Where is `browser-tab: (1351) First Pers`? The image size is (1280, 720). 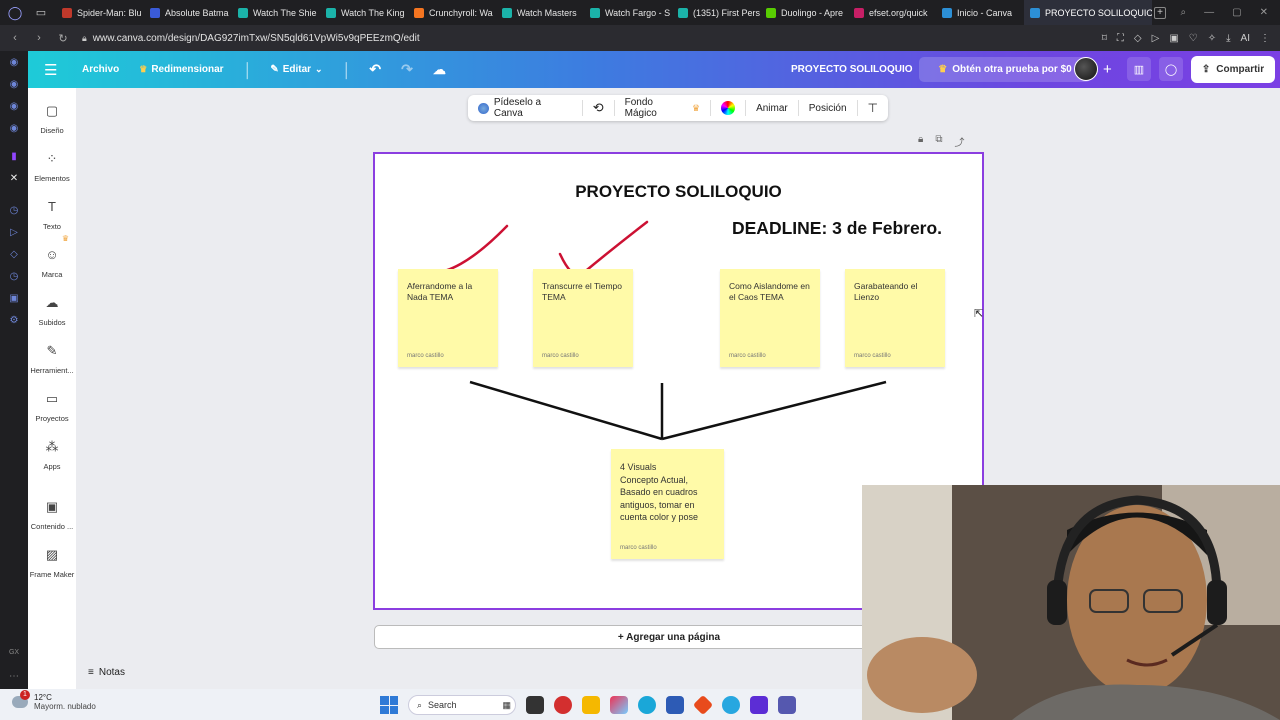 browser-tab: (1351) First Pers is located at coordinates (716, 12).